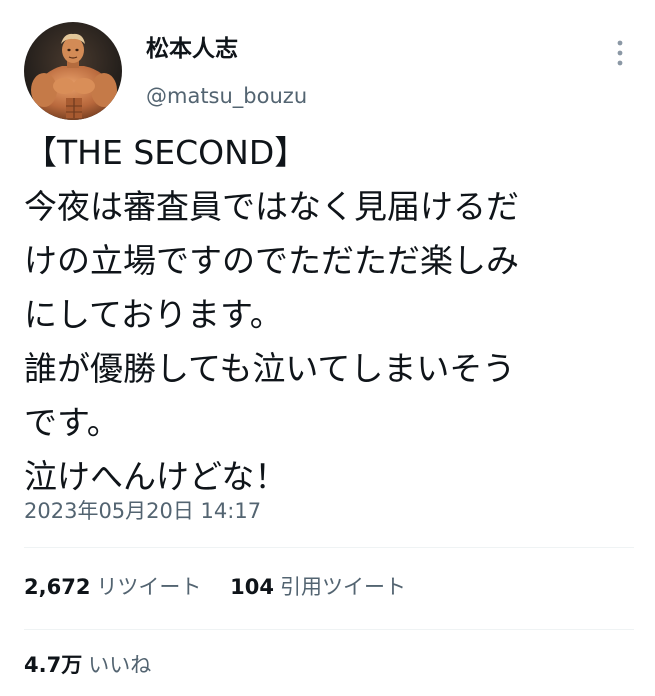 This screenshot has height=696, width=655. What do you see at coordinates (192, 49) in the screenshot?
I see `author-display-name: 松本人志` at bounding box center [192, 49].